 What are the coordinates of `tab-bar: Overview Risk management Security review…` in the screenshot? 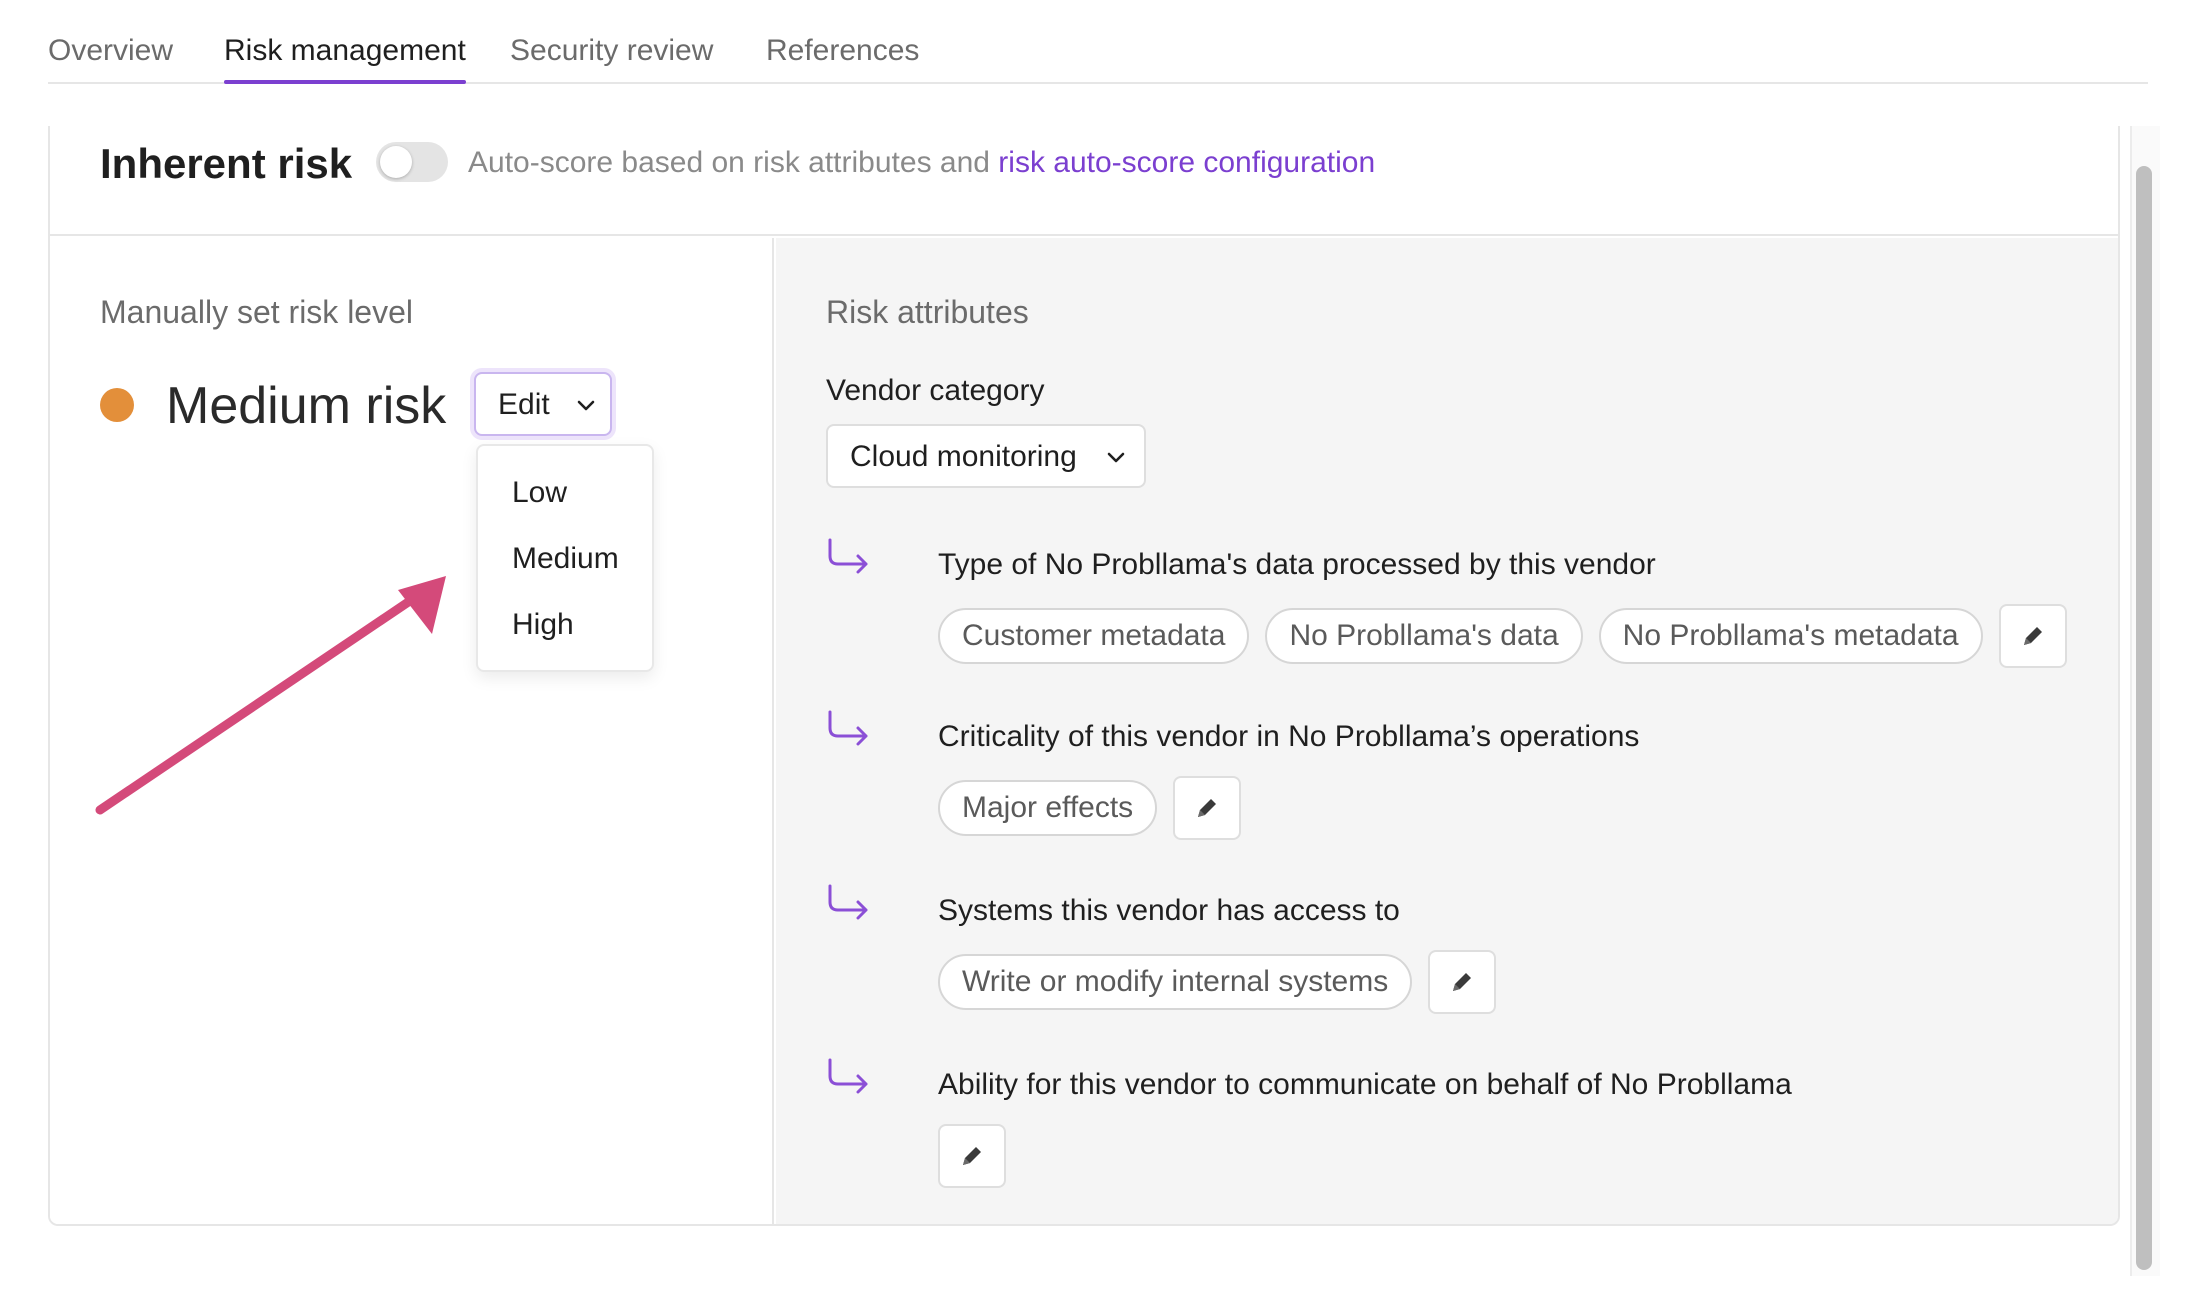 It's located at (1098, 42).